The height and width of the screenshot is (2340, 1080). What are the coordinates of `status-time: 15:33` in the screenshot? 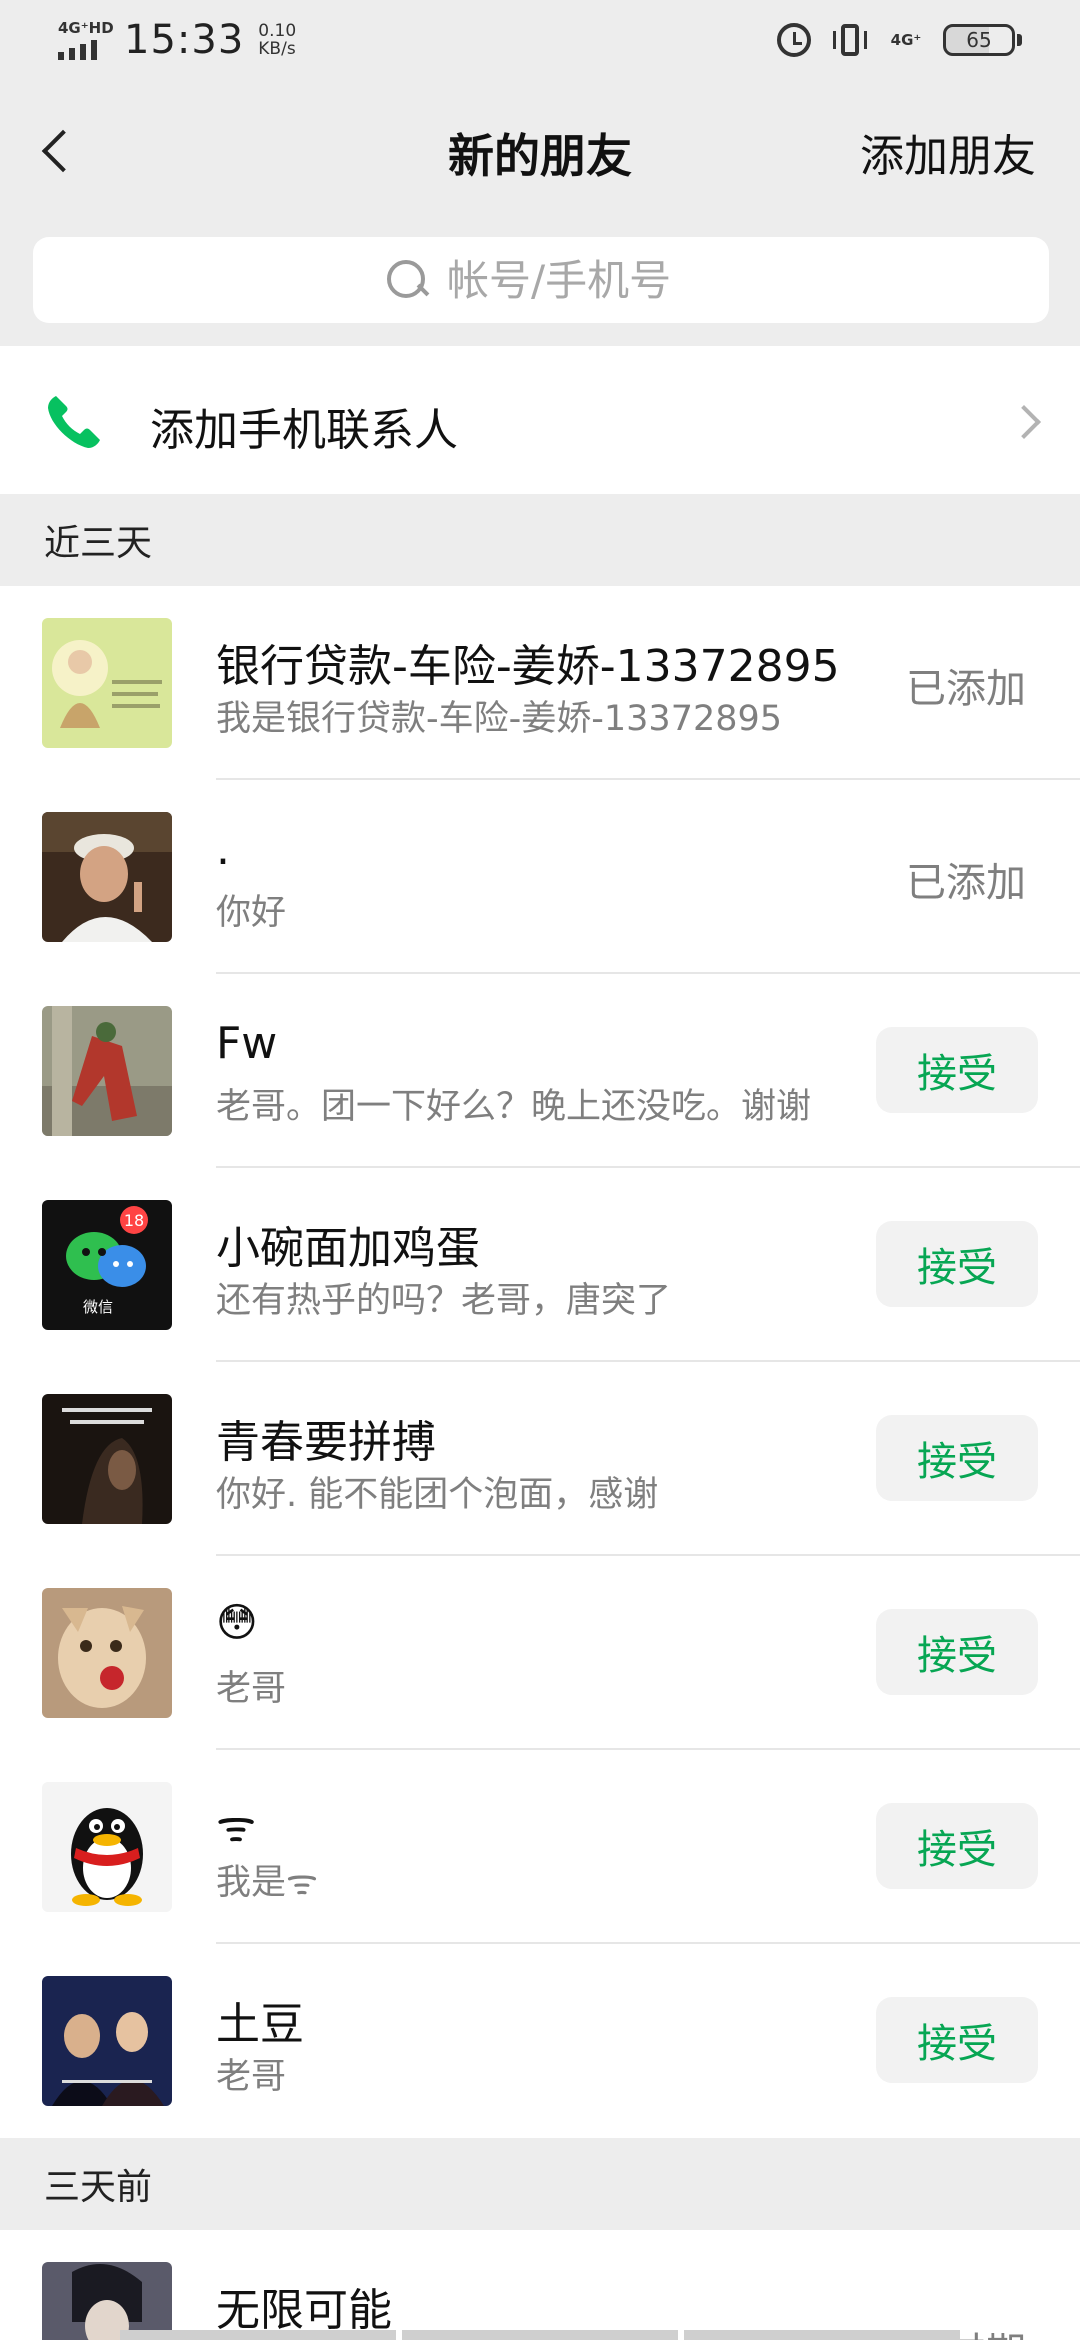 It's located at (184, 40).